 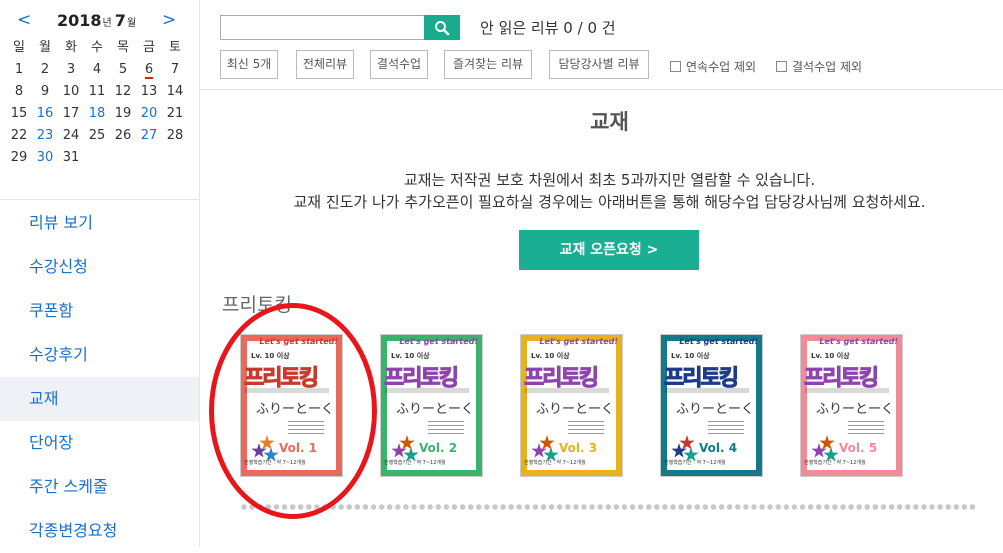 I want to click on calendar-day: 9, so click(x=45, y=92).